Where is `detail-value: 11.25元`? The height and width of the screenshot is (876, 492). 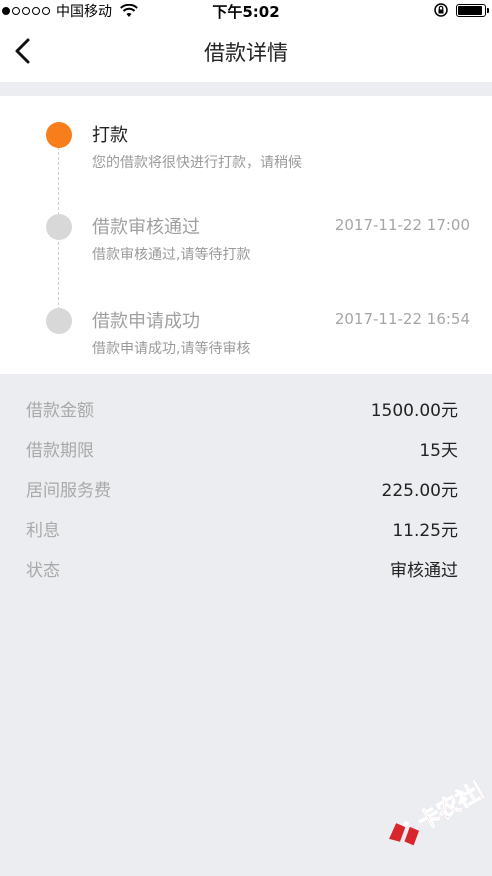 detail-value: 11.25元 is located at coordinates (425, 531).